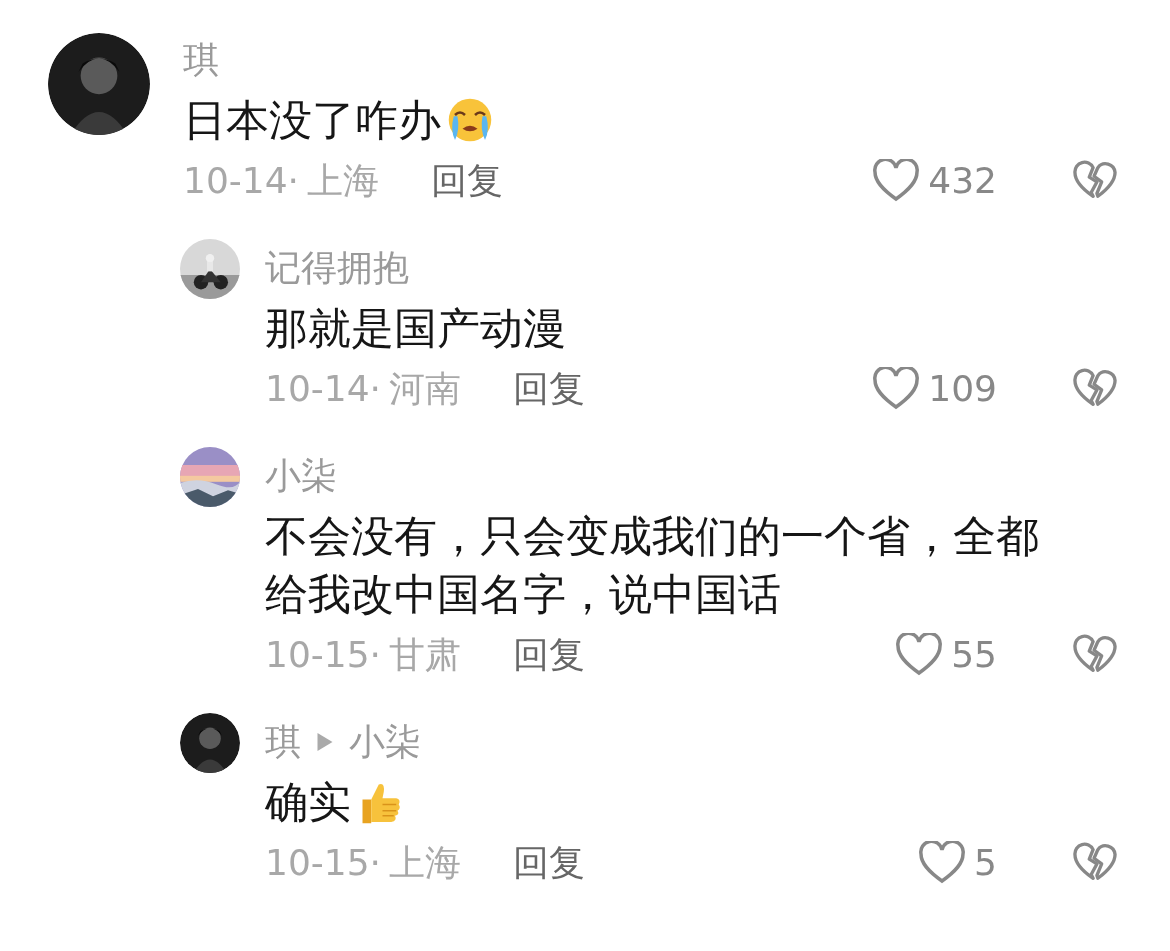  Describe the element at coordinates (985, 863) in the screenshot. I see `like-count: 5` at that location.